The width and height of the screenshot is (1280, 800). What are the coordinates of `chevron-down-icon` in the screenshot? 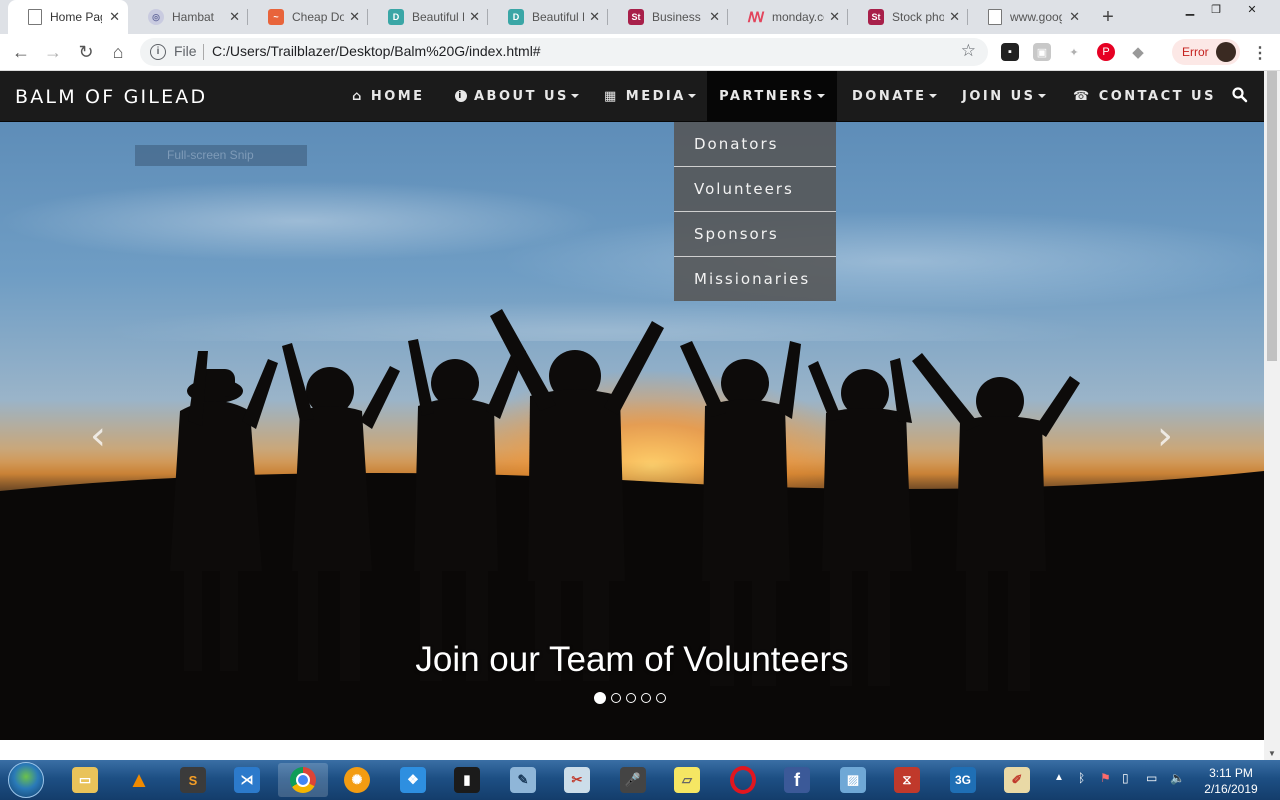 It's located at (574, 96).